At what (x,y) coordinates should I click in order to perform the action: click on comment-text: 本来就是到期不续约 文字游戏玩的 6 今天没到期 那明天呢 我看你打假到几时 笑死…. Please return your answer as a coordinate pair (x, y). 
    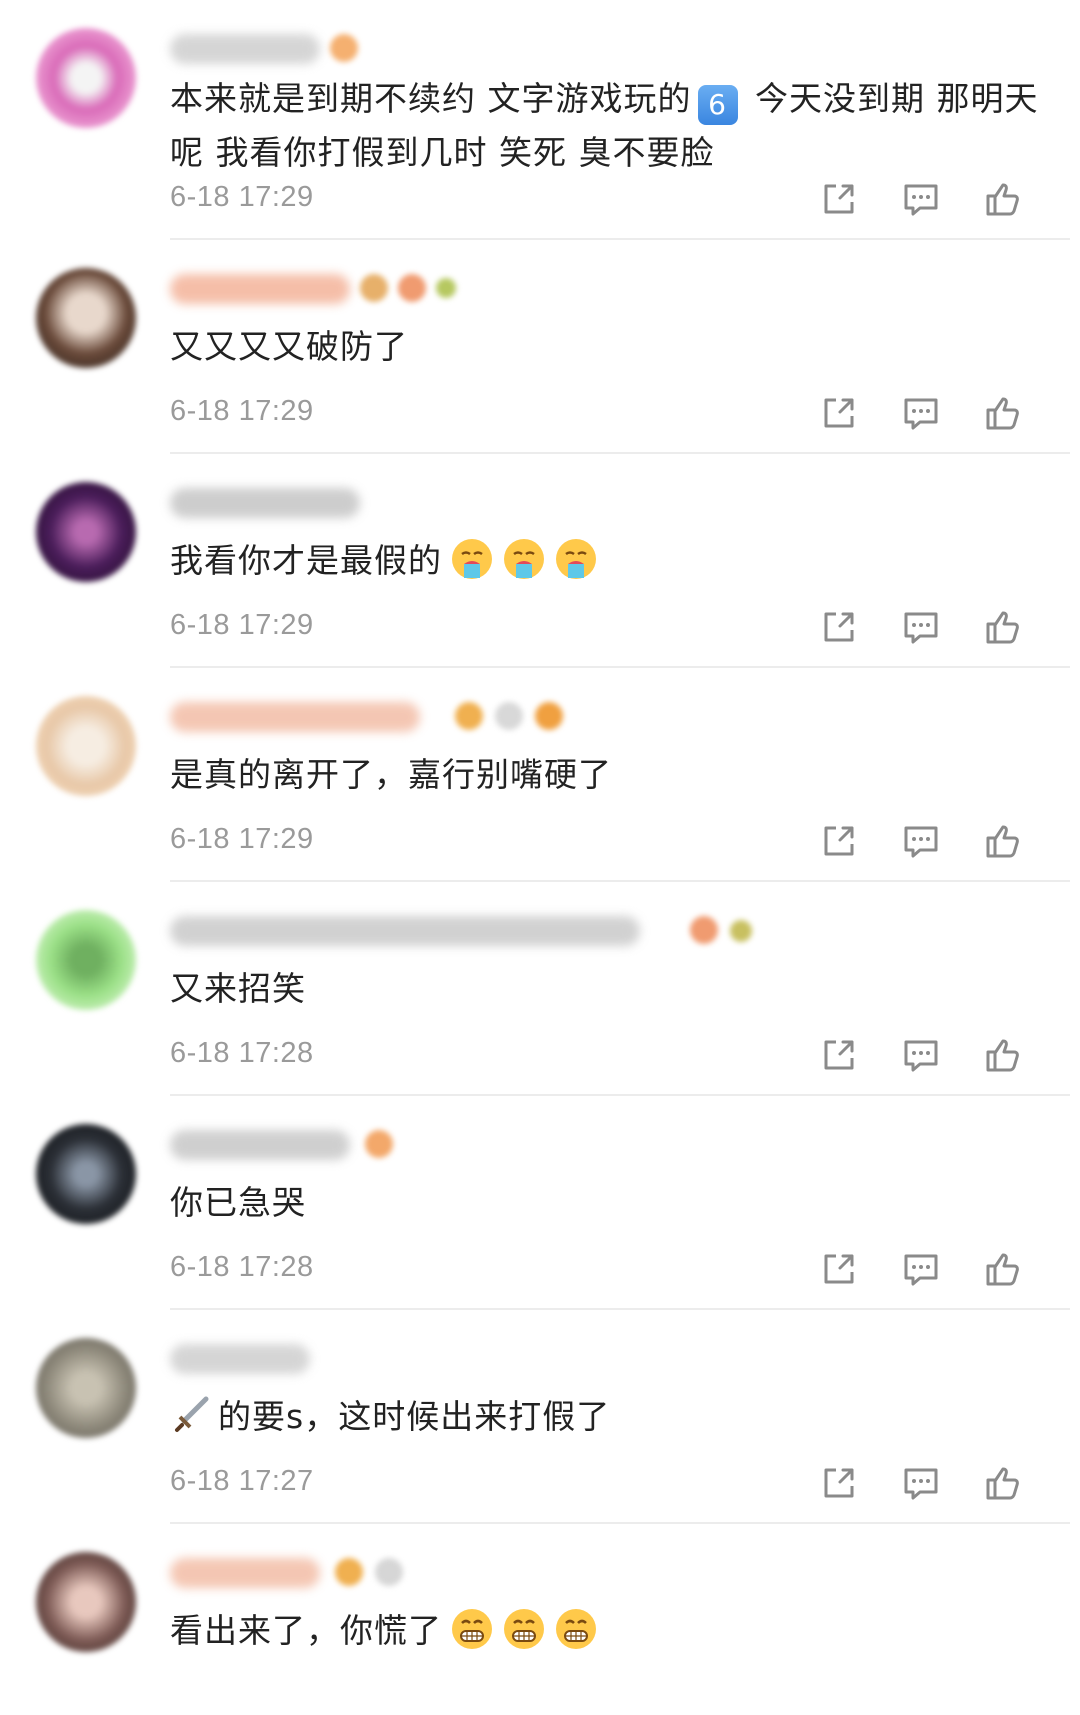
    Looking at the image, I should click on (604, 125).